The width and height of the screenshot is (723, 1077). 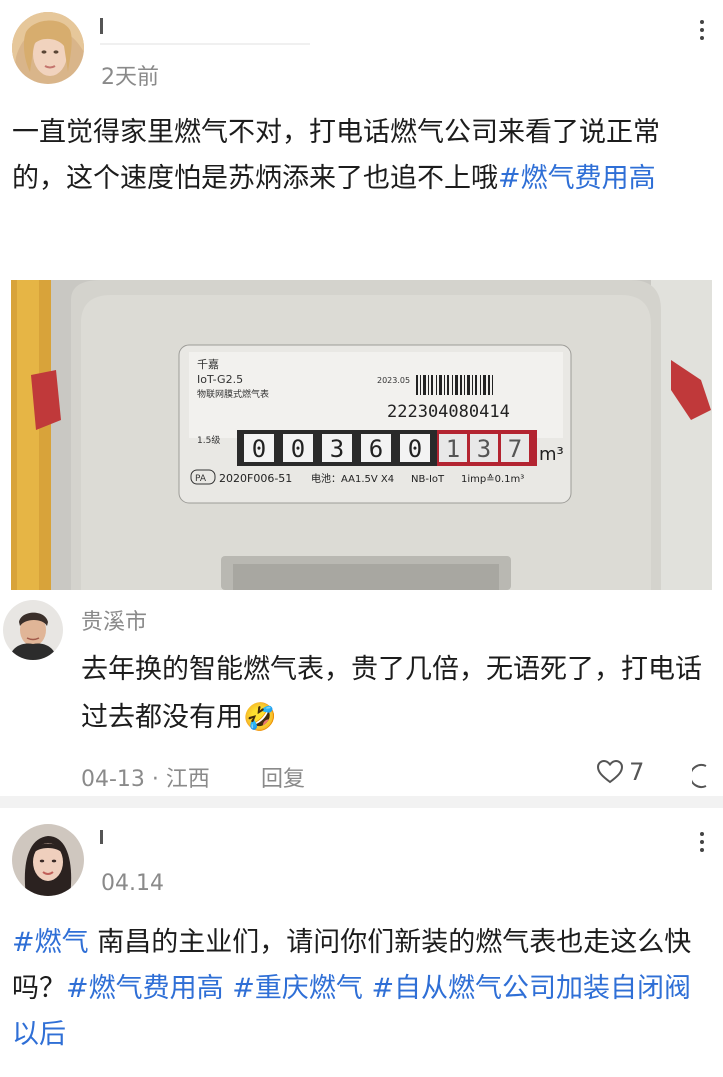 I want to click on comment-text: 去年换的智能燃气表，贵了几倍，无语死了，打电话过去都没有用🤣, so click(x=396, y=694).